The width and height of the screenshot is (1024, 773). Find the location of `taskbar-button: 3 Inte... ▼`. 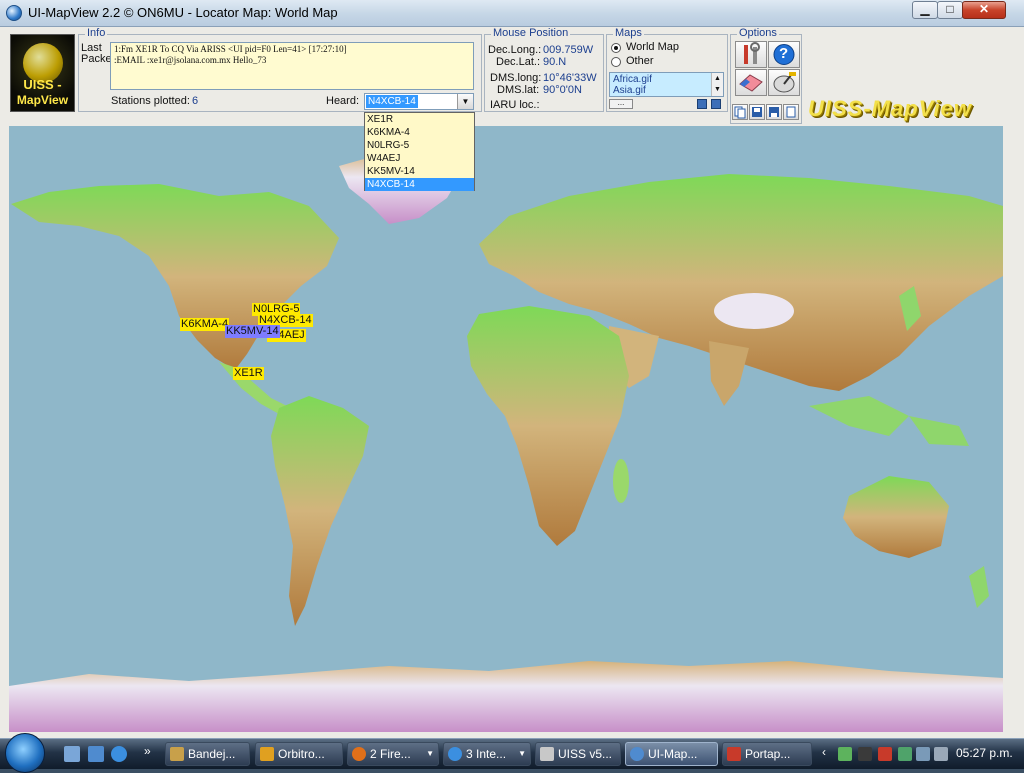

taskbar-button: 3 Inte... ▼ is located at coordinates (487, 754).